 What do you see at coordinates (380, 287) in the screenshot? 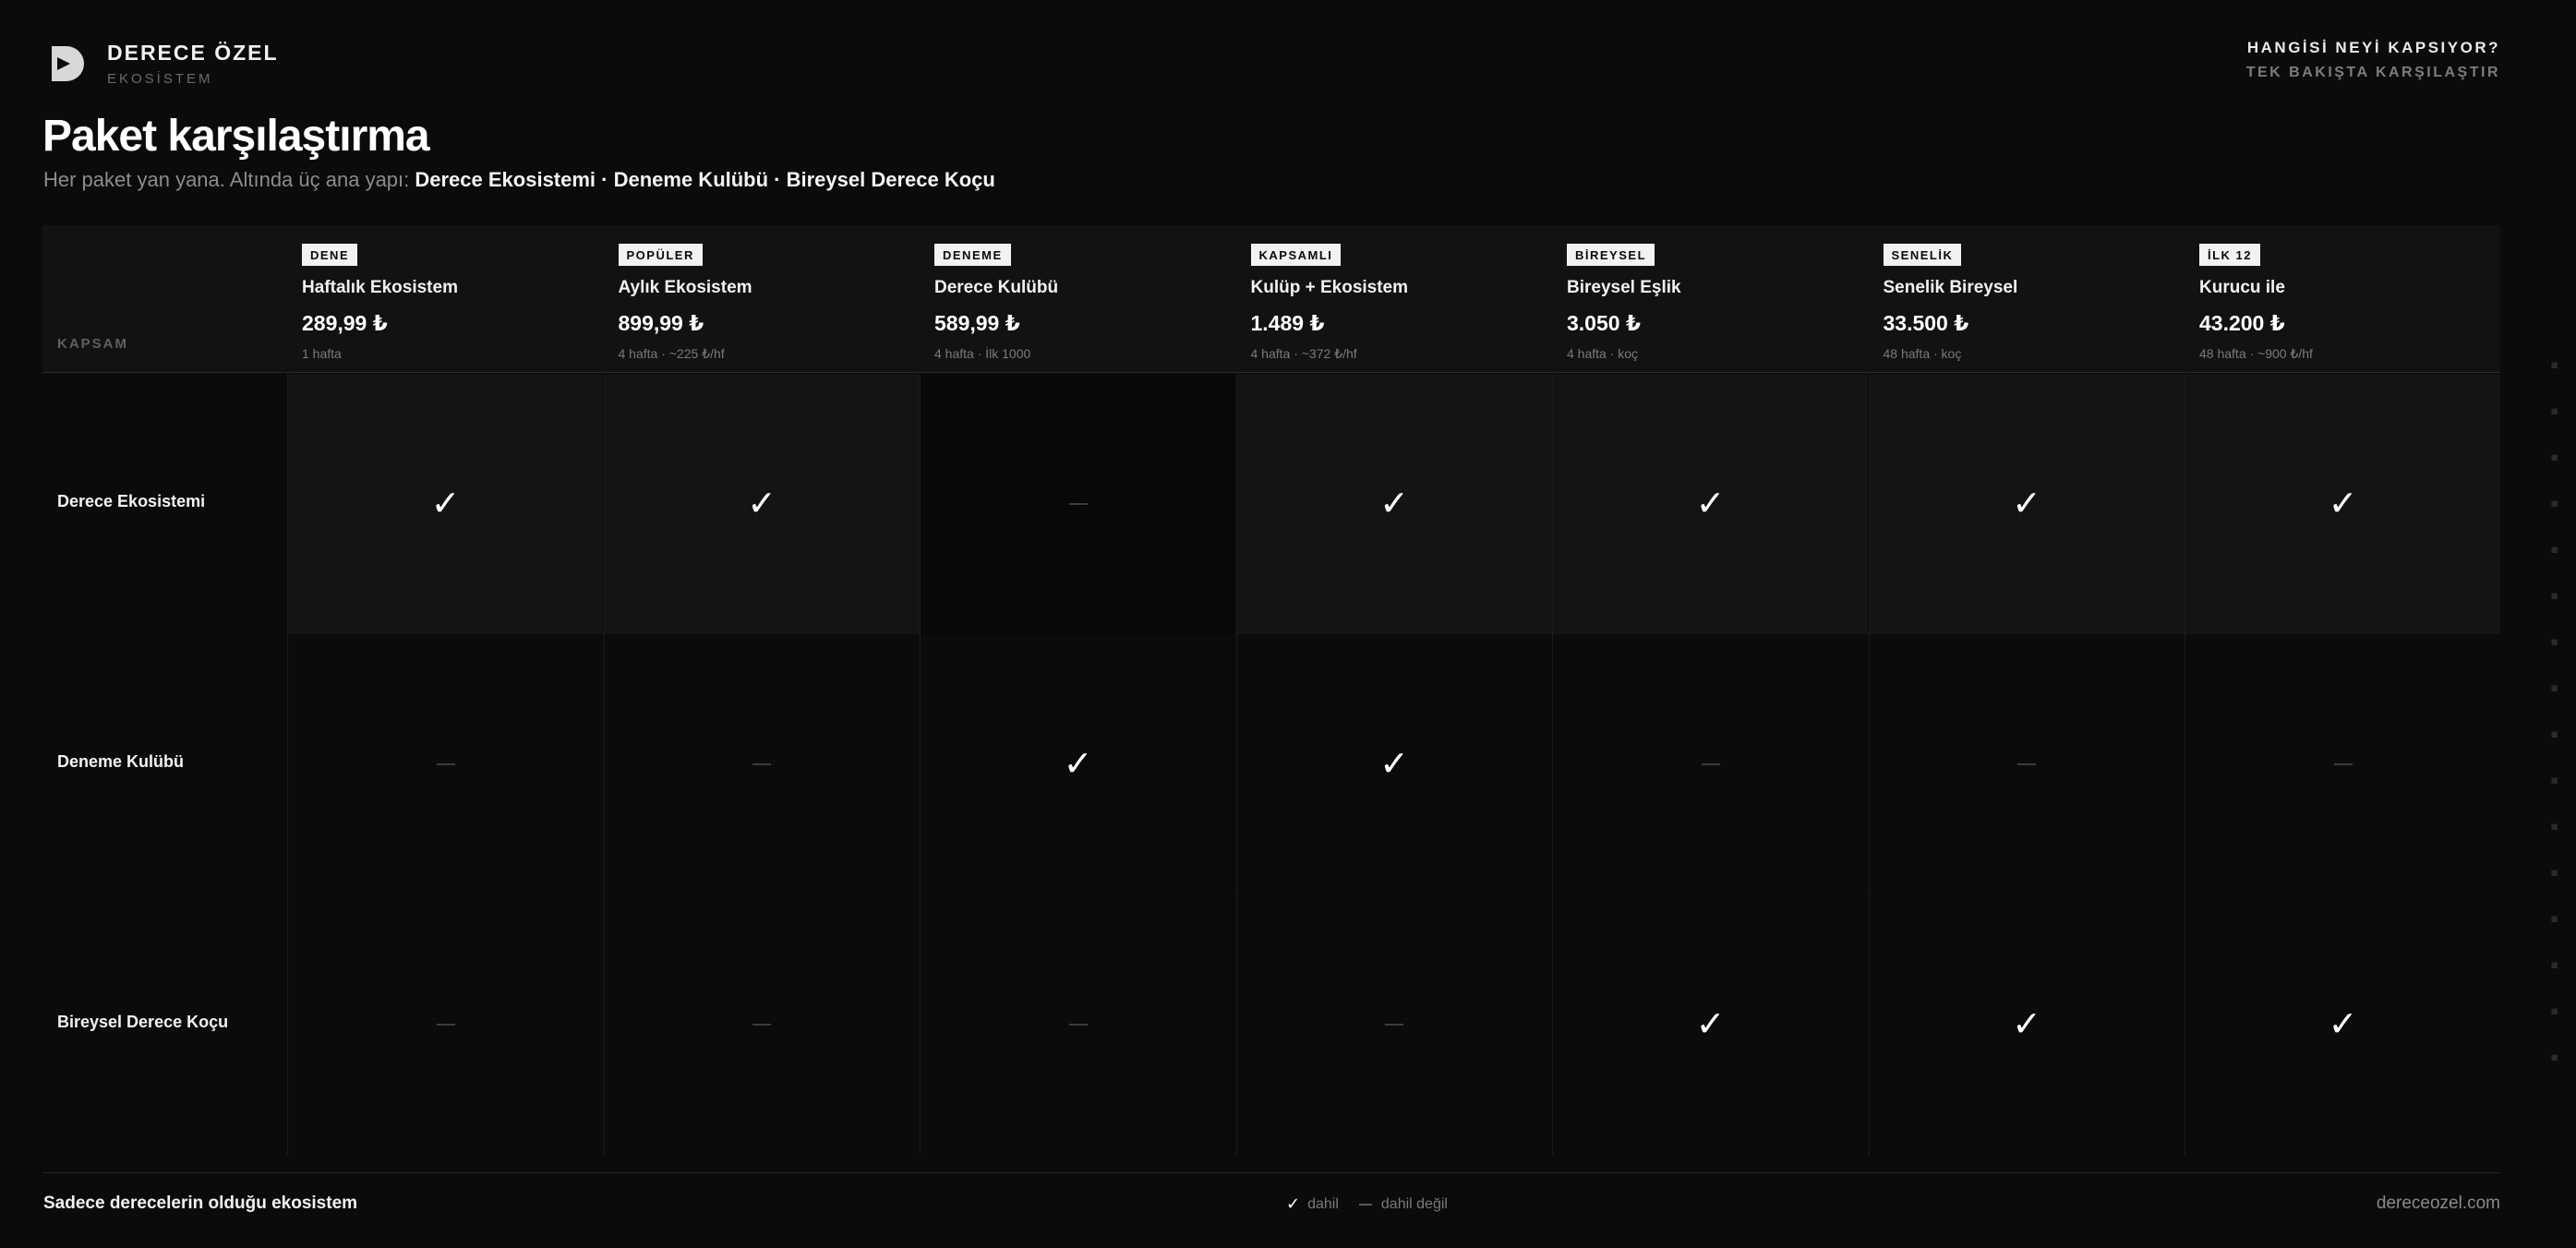
I see `package-name: Haftalık Ekosistem` at bounding box center [380, 287].